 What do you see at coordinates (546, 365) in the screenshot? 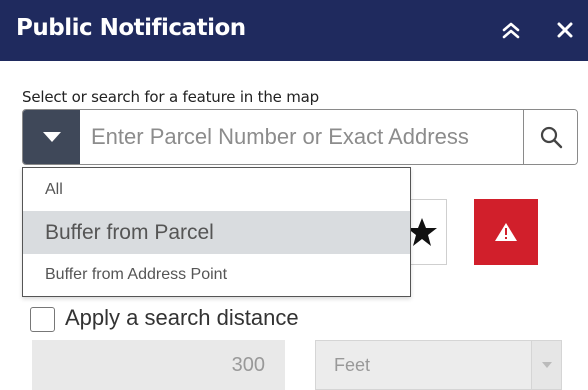
I see `chevron-down-icon` at bounding box center [546, 365].